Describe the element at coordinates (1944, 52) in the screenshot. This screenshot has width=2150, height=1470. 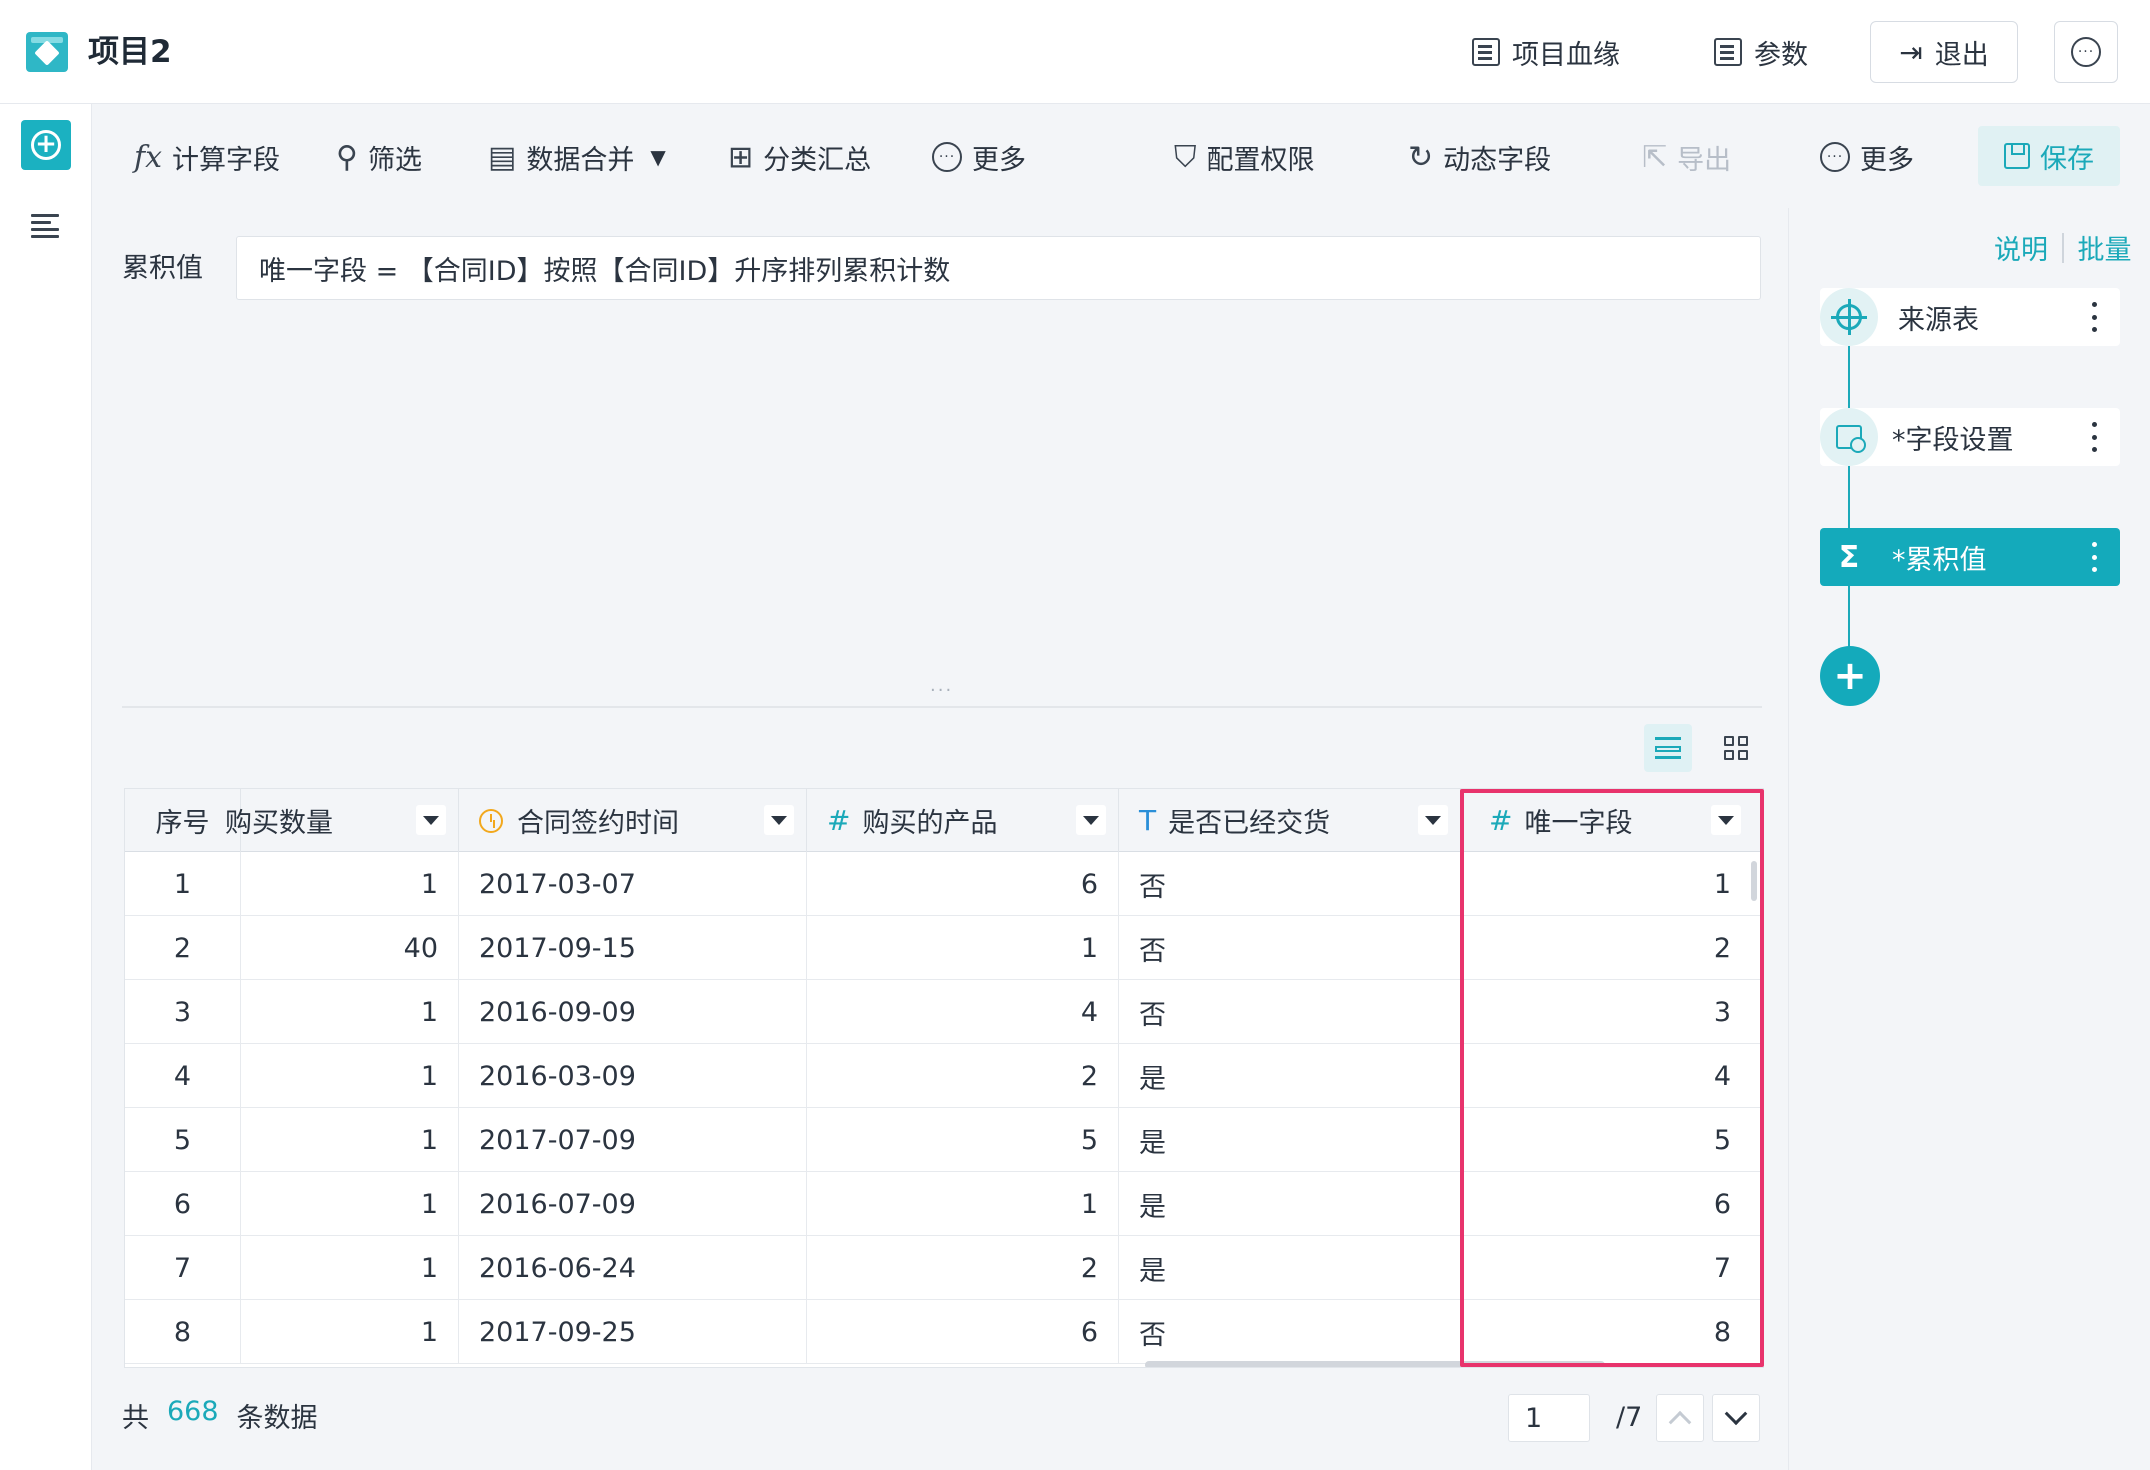
I see `exit-button: ⇥ 退出` at that location.